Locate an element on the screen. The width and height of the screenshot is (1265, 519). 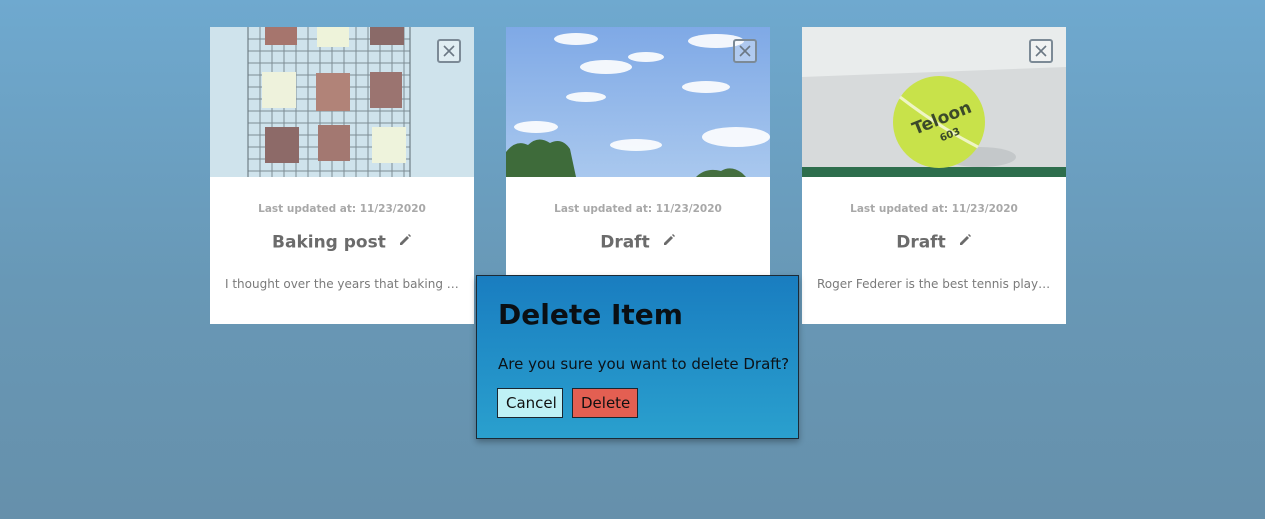
delete-button: Delete is located at coordinates (605, 403).